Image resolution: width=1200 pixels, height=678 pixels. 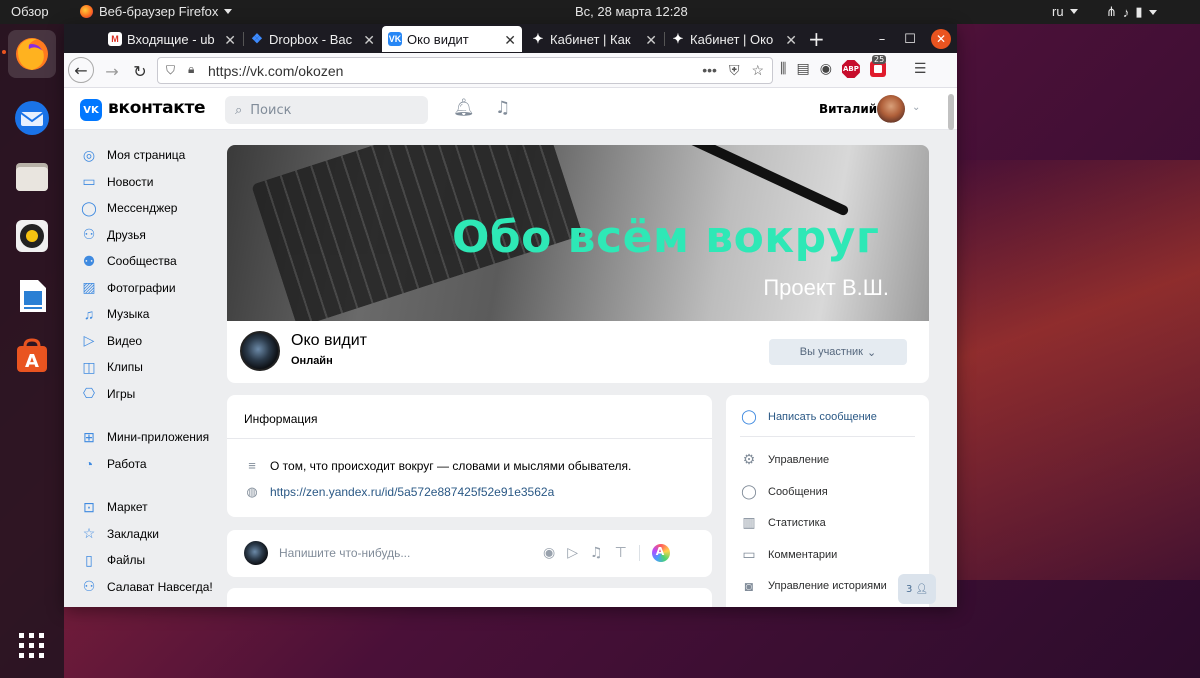 I want to click on chevron-down-icon: ⌄, so click(x=916, y=107).